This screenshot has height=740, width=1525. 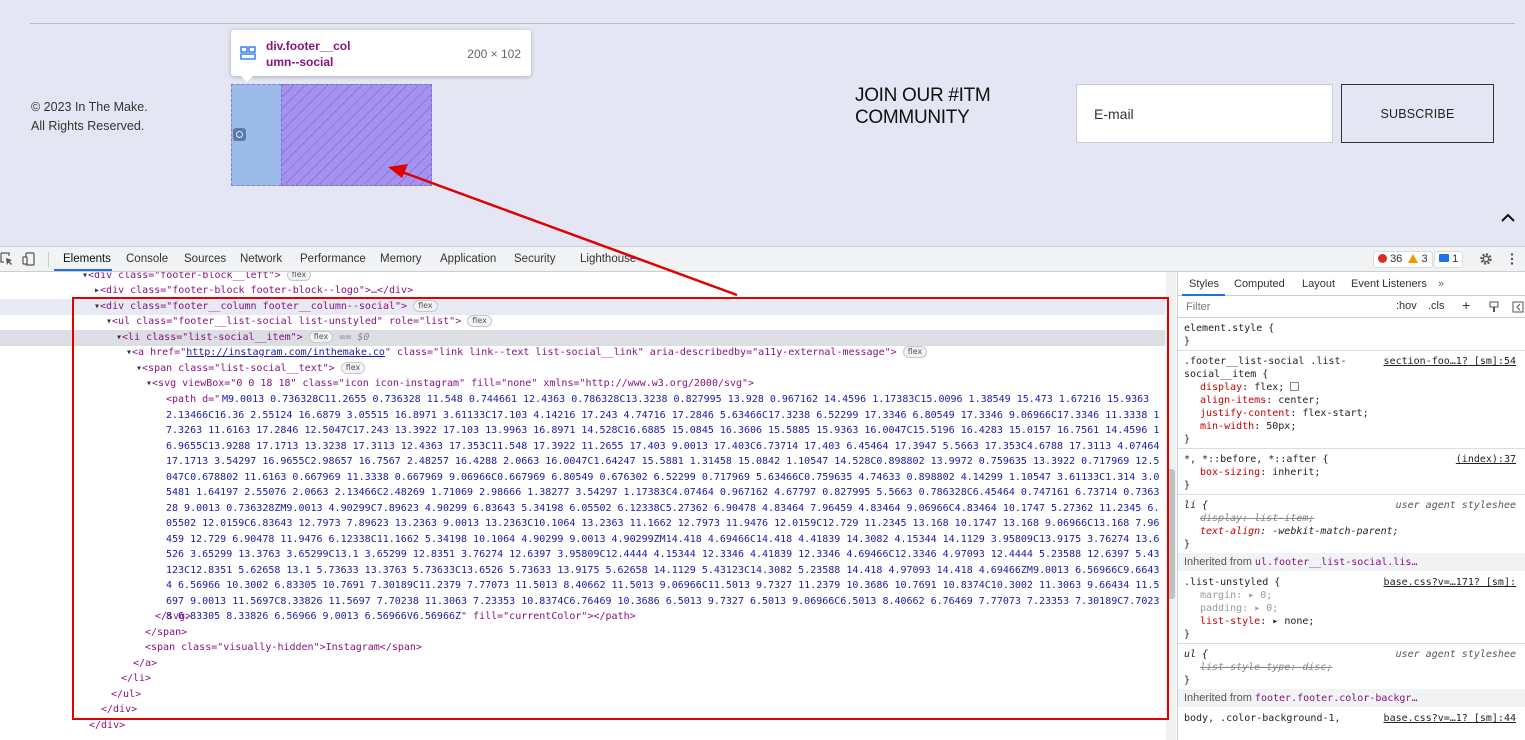 What do you see at coordinates (1413, 258) in the screenshot?
I see `warning-icon` at bounding box center [1413, 258].